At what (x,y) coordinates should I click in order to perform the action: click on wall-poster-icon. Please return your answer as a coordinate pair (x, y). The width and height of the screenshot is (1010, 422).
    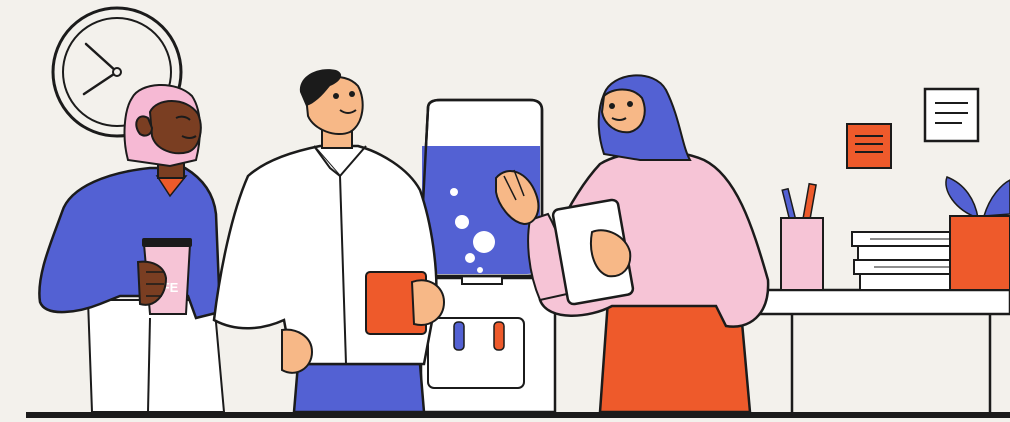
    Looking at the image, I should click on (869, 146).